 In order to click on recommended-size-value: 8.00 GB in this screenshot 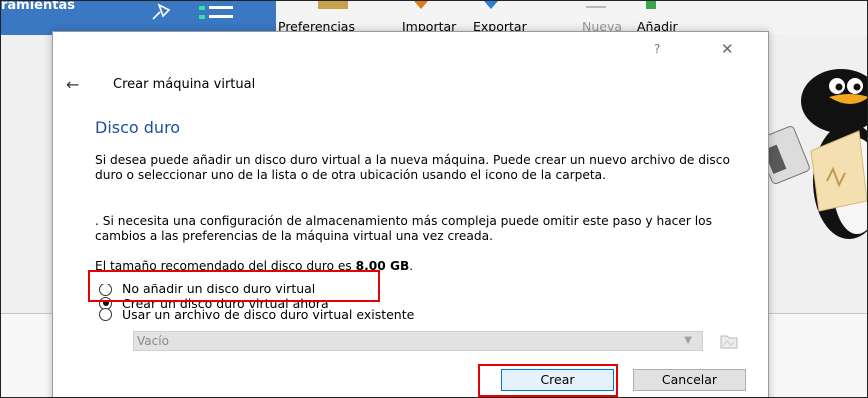, I will do `click(382, 266)`.